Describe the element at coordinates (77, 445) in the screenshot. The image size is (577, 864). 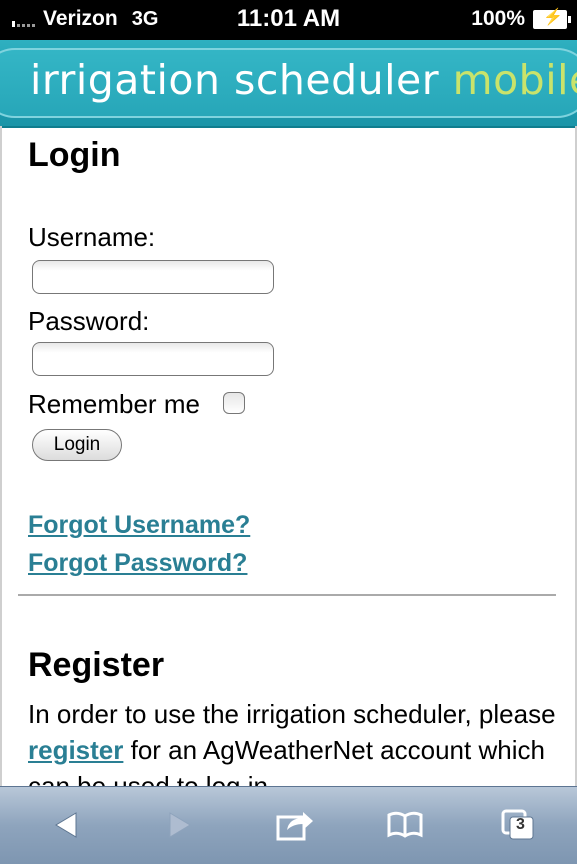
I see `login-button: Login` at that location.